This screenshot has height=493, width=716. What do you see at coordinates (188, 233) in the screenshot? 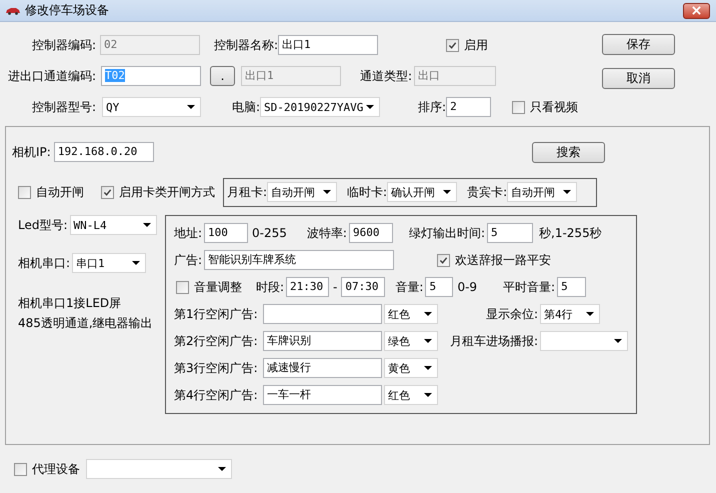
I see `field-label: 地址:` at bounding box center [188, 233].